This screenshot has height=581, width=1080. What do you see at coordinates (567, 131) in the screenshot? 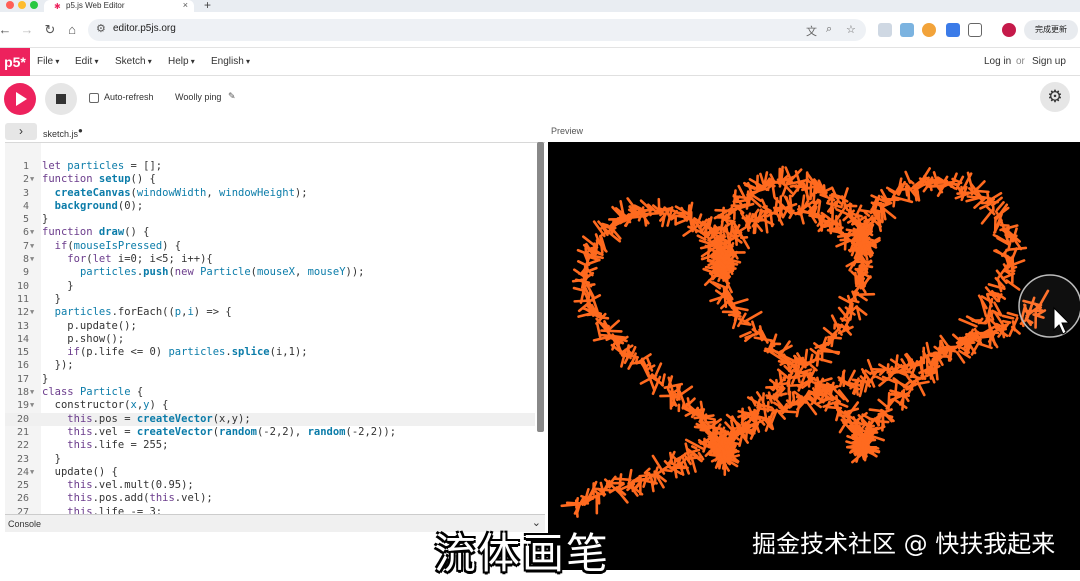
I see `preview-label: Preview` at bounding box center [567, 131].